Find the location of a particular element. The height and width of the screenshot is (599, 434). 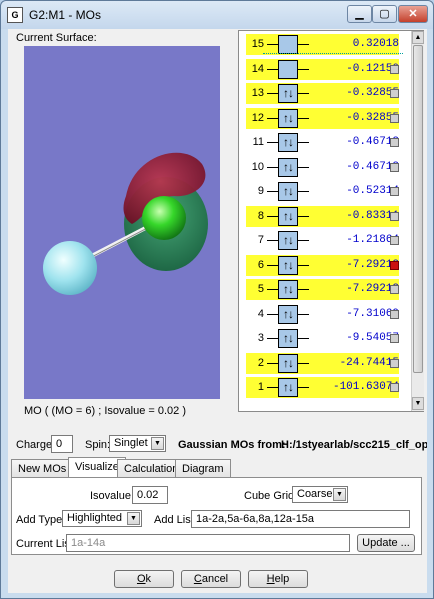

mo-row-9: 9 ↑↓ -0.52314 is located at coordinates (322, 191).